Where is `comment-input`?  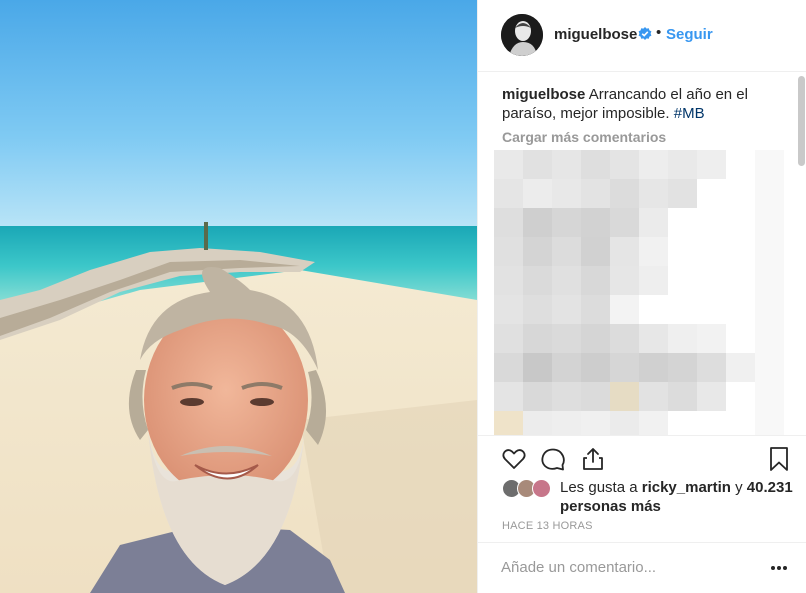
comment-input is located at coordinates (626, 567).